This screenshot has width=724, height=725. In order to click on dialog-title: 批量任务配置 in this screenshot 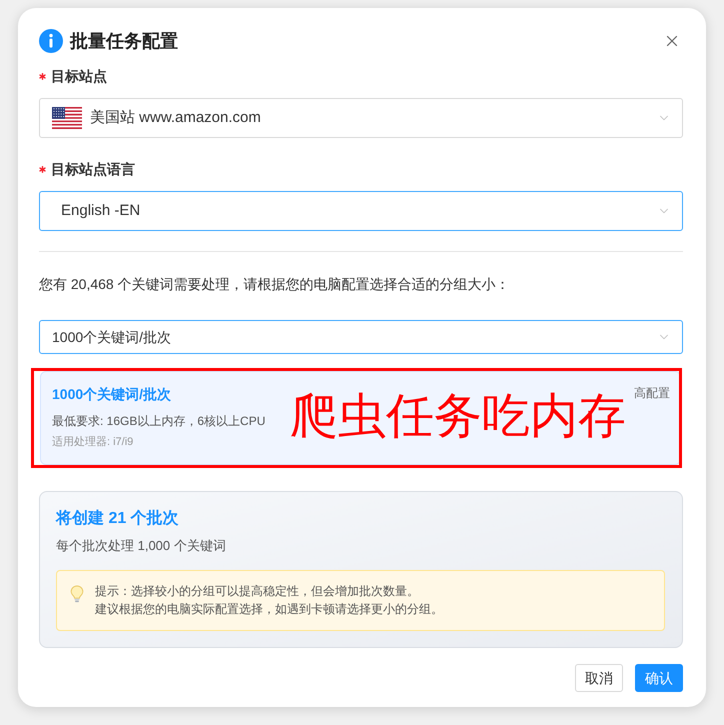, I will do `click(124, 41)`.